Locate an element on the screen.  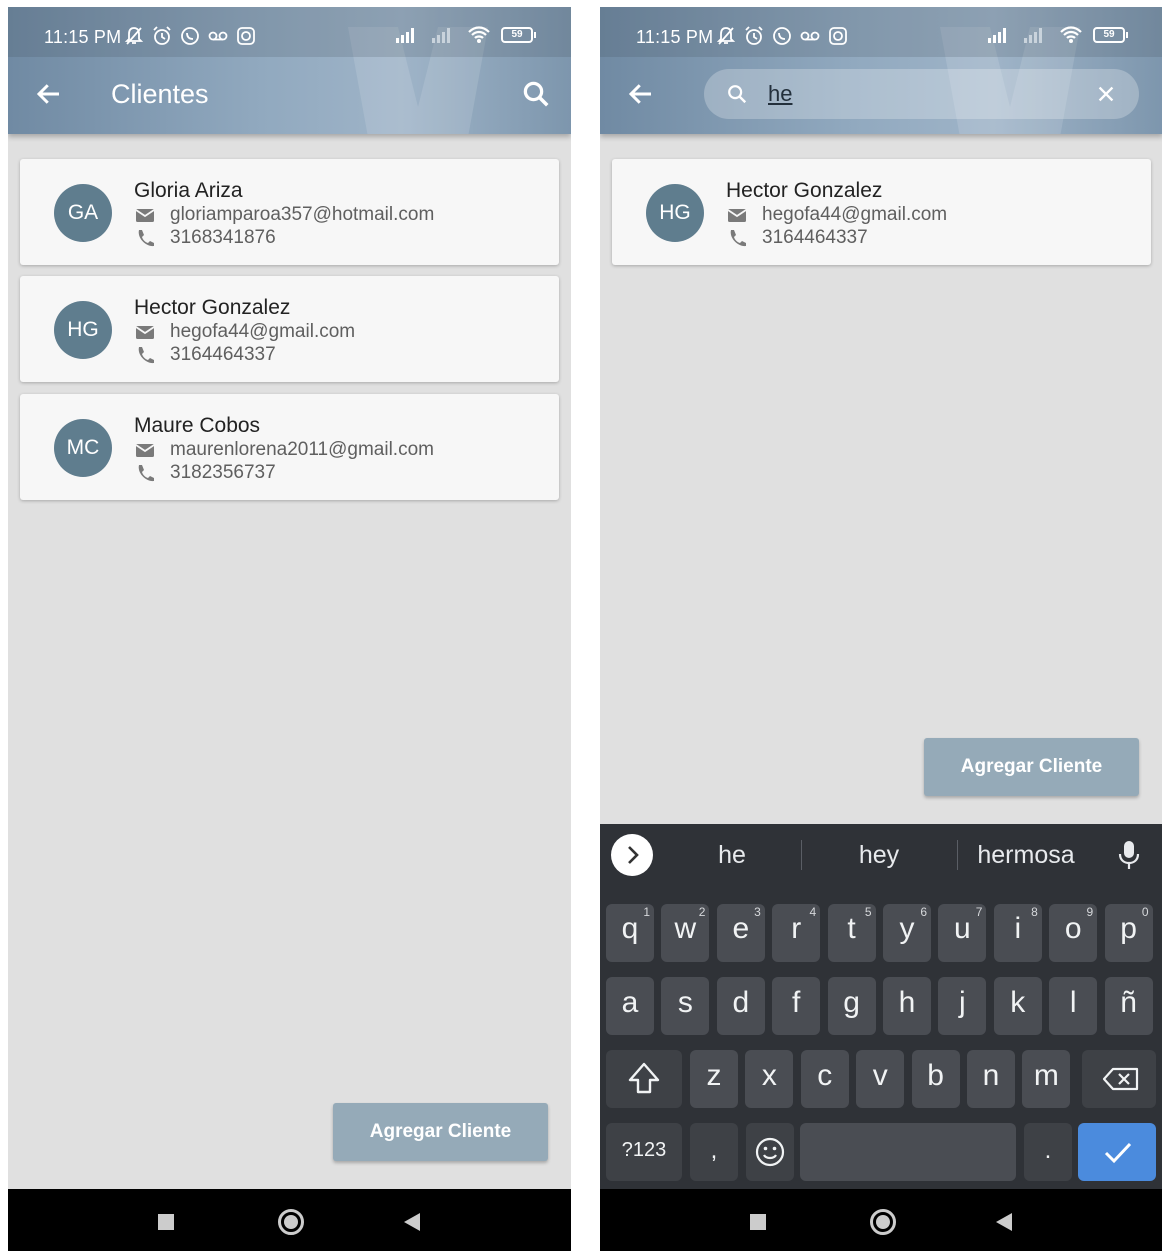
shift-key is located at coordinates (644, 1079).